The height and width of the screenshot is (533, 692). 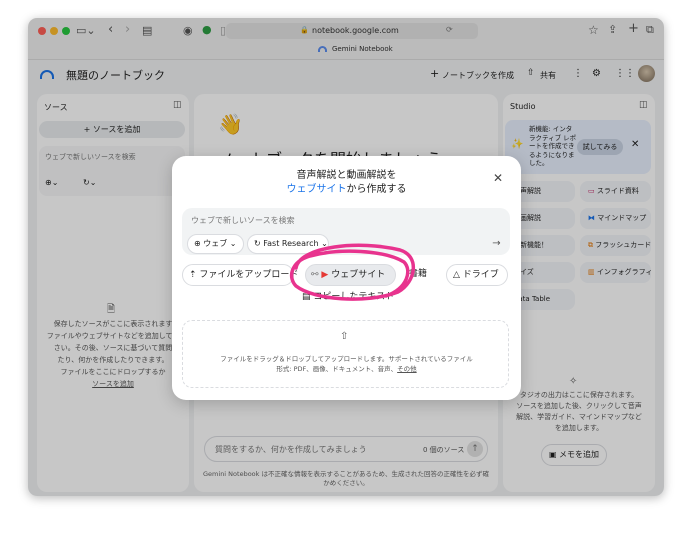 I want to click on dialog-title-suffix: から作成する, so click(x=376, y=189).